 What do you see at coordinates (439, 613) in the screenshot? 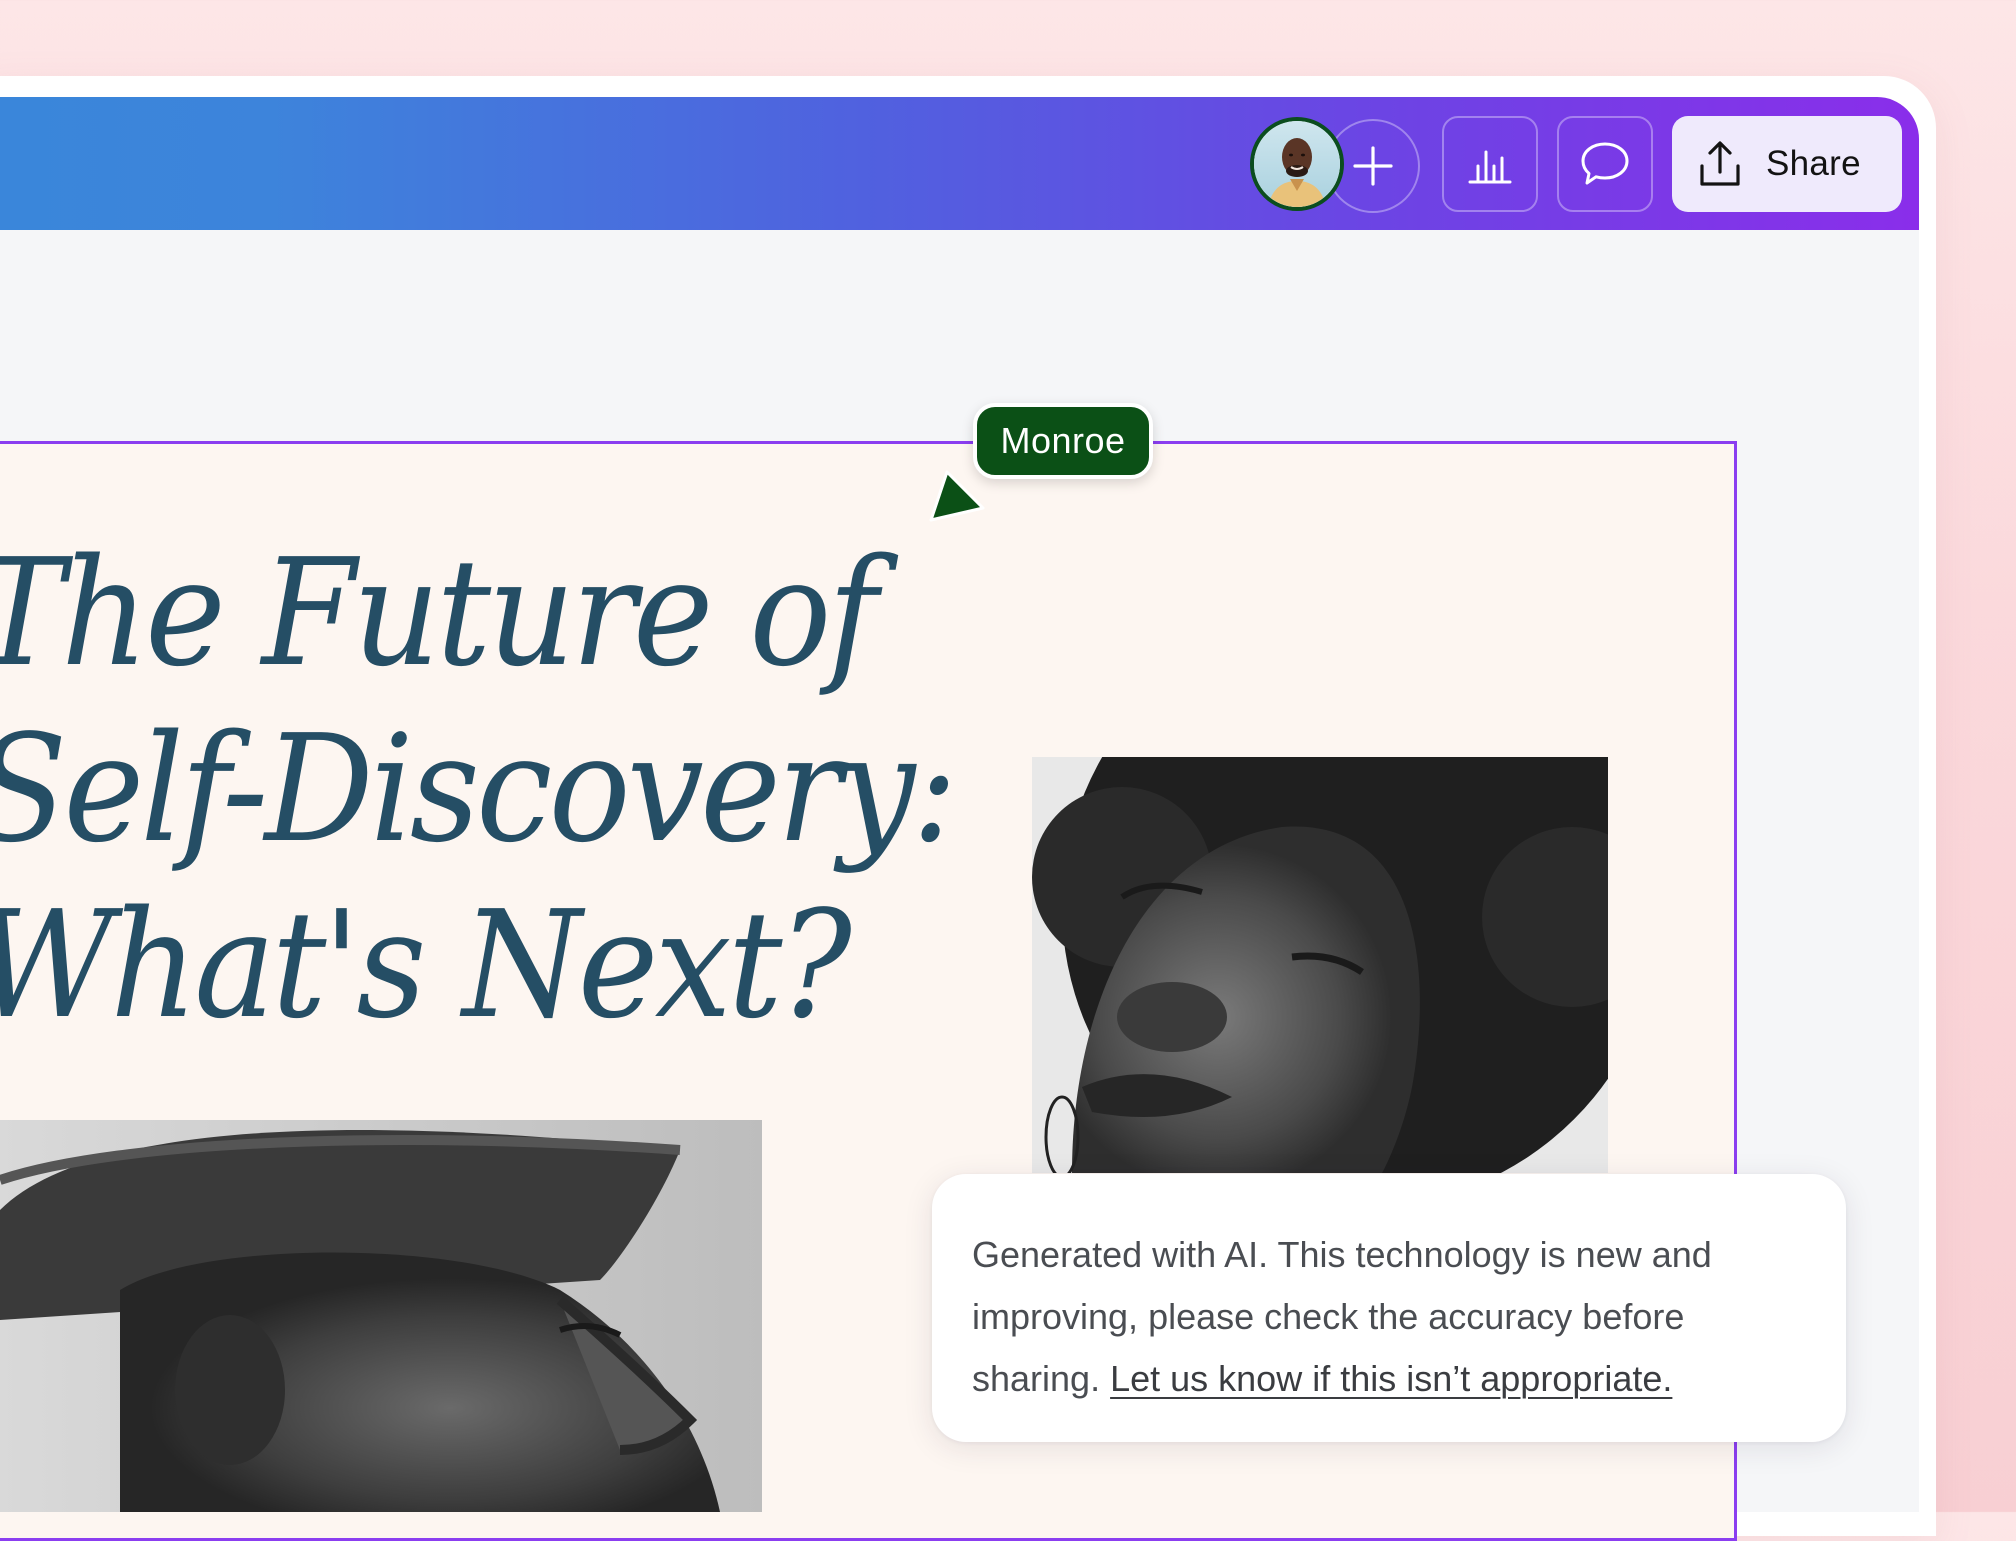
I see `headline-line-1: The Future of` at bounding box center [439, 613].